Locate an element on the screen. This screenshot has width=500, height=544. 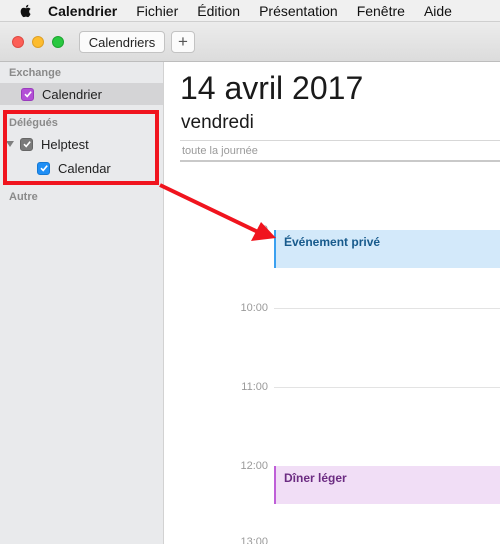
hour-label: 13:00 is located at coordinates (254, 540).